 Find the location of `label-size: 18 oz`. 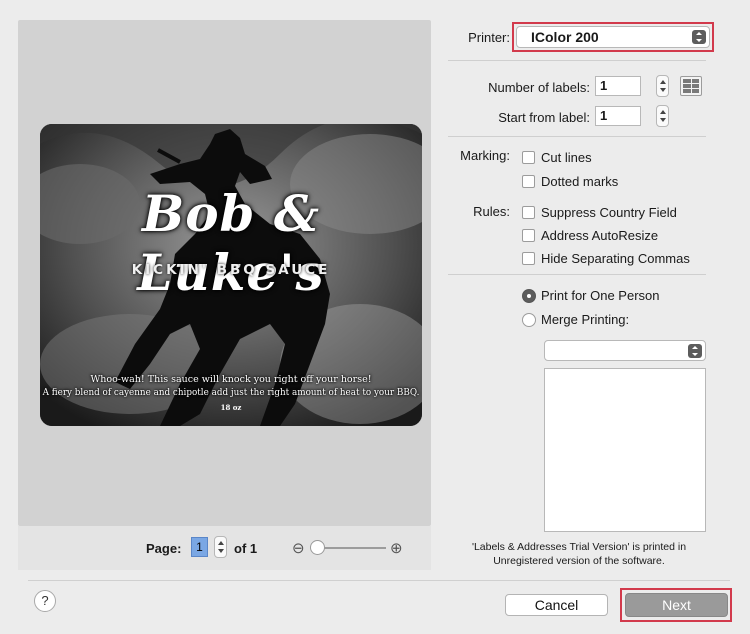

label-size: 18 oz is located at coordinates (231, 407).